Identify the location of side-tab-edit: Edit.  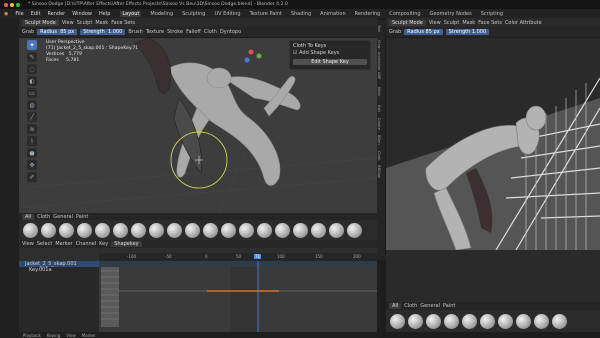
(379, 108).